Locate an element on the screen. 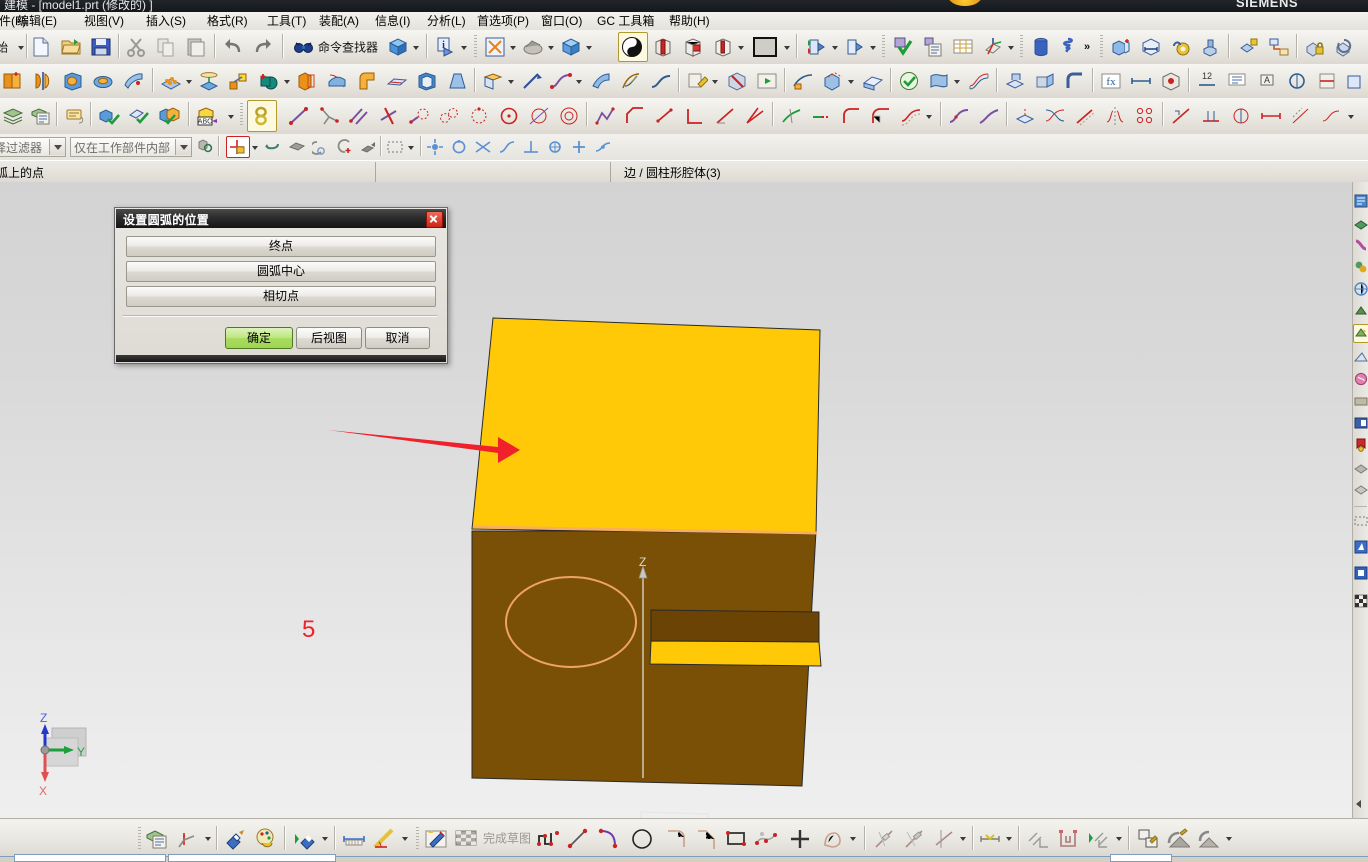 This screenshot has height=862, width=1368. make-corner-icon is located at coordinates (944, 839).